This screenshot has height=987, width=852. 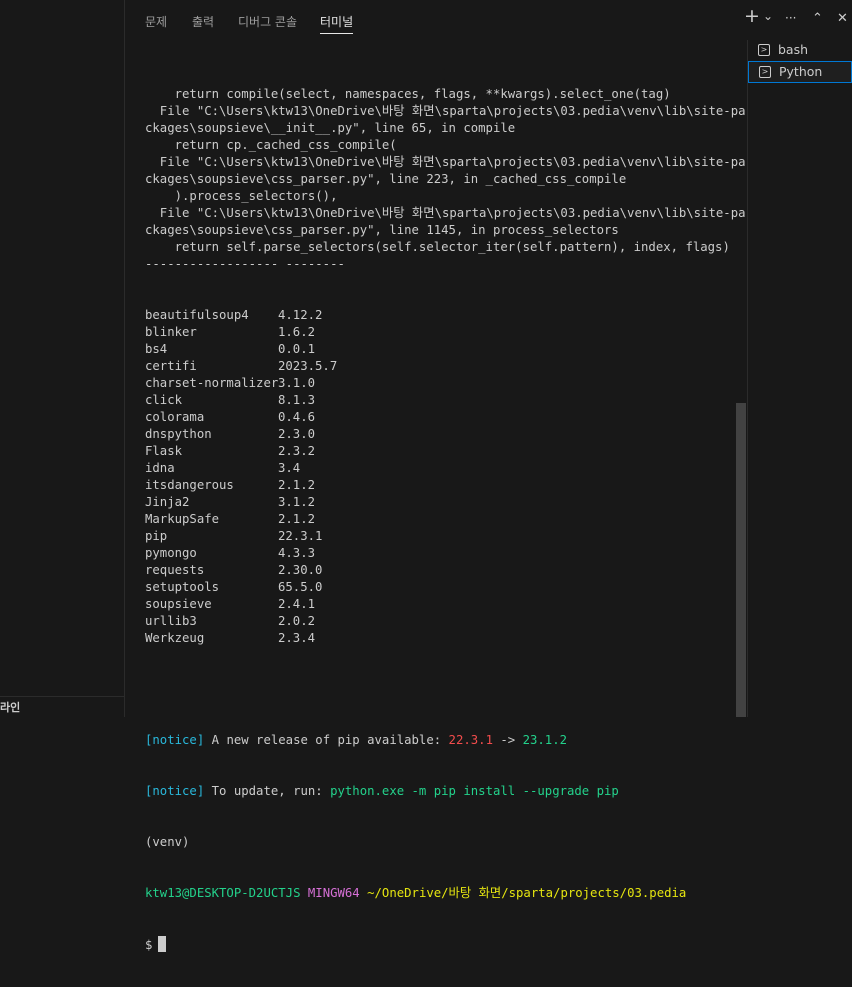 I want to click on package-name: Werkzeug, so click(x=175, y=638).